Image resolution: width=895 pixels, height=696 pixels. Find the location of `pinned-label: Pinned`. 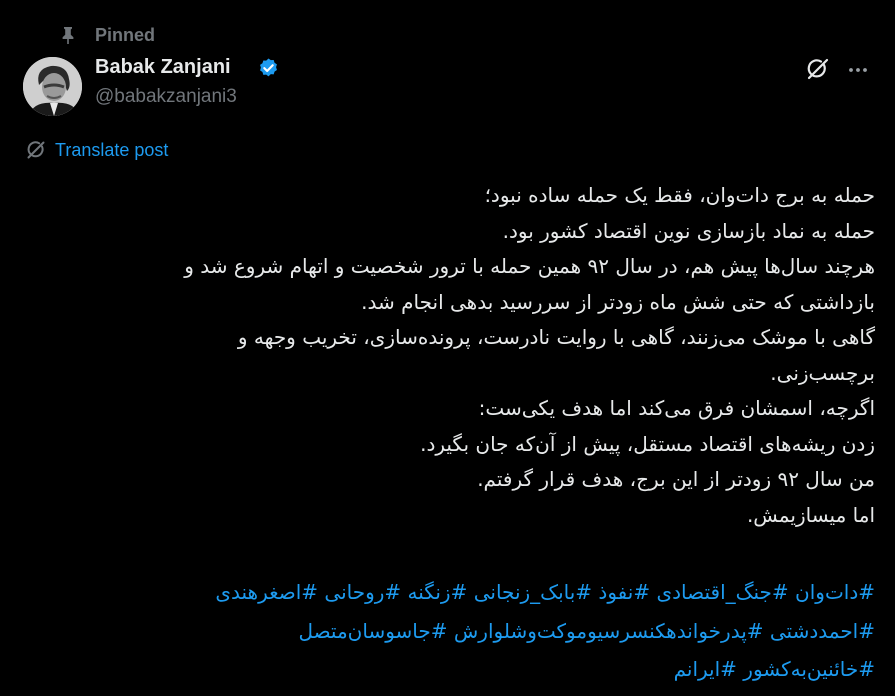

pinned-label: Pinned is located at coordinates (125, 35).